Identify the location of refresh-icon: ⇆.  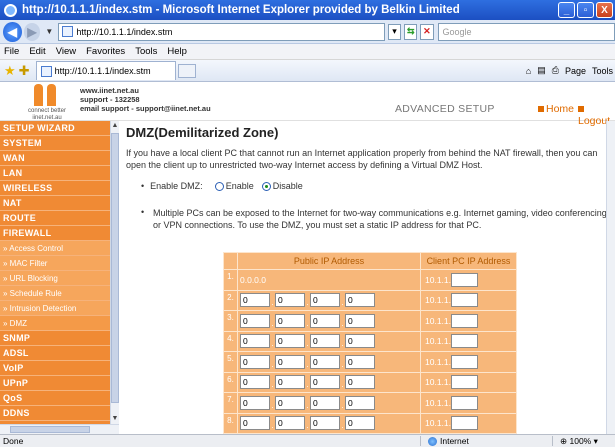
(411, 31).